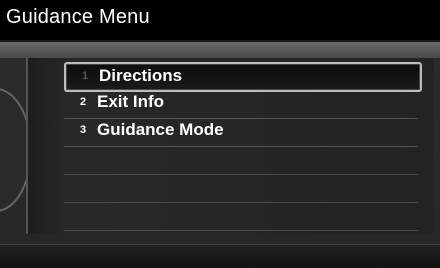  I want to click on menu-item-label: Guidance Mode, so click(160, 129).